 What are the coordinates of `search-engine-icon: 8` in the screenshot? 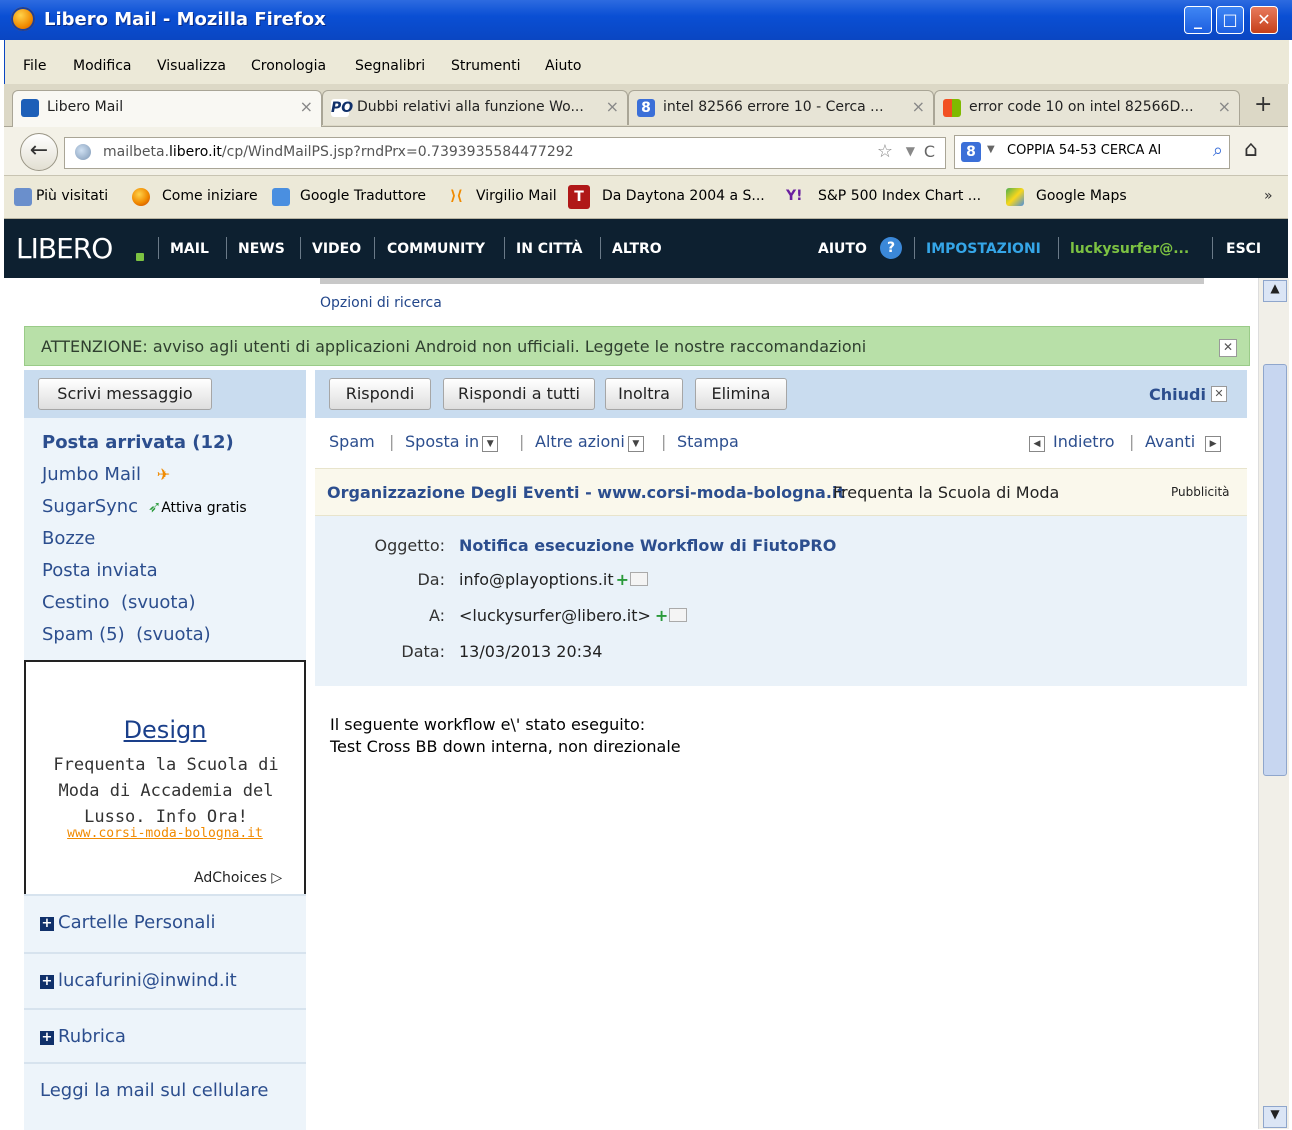 It's located at (971, 152).